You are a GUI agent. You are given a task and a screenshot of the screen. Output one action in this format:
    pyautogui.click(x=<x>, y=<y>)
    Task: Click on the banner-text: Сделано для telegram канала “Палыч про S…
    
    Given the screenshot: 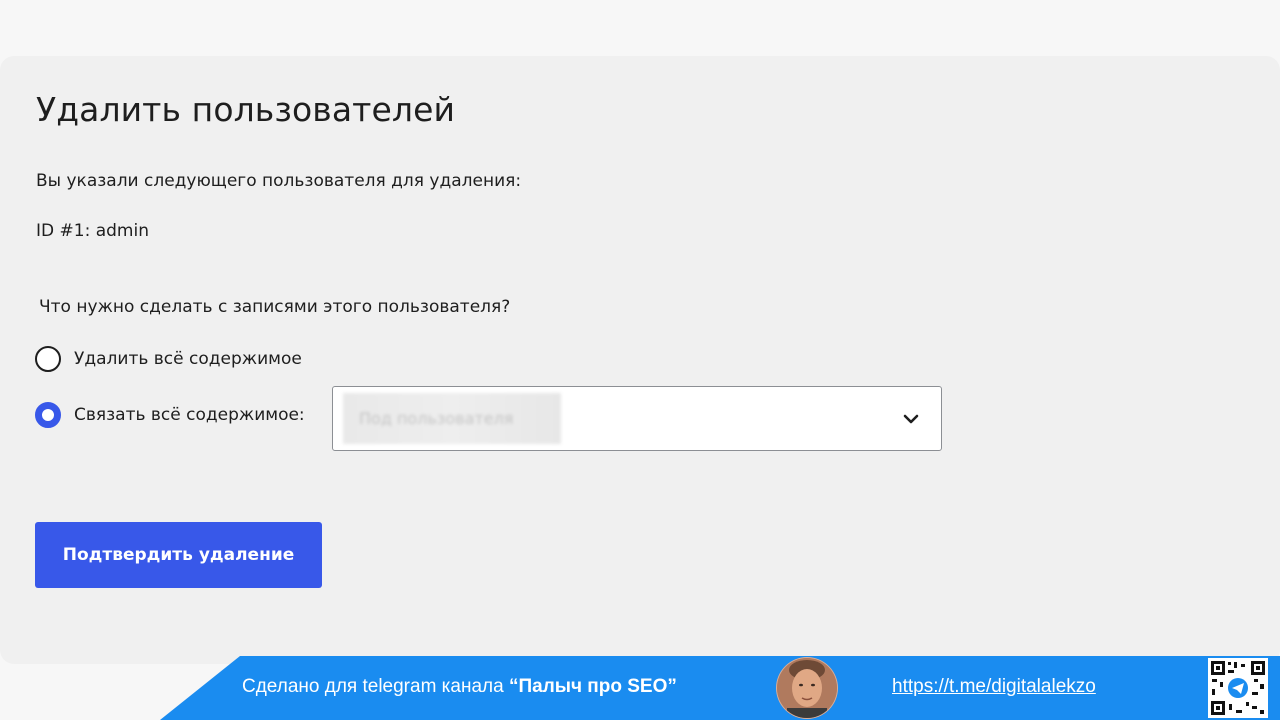 What is the action you would take?
    pyautogui.click(x=459, y=687)
    